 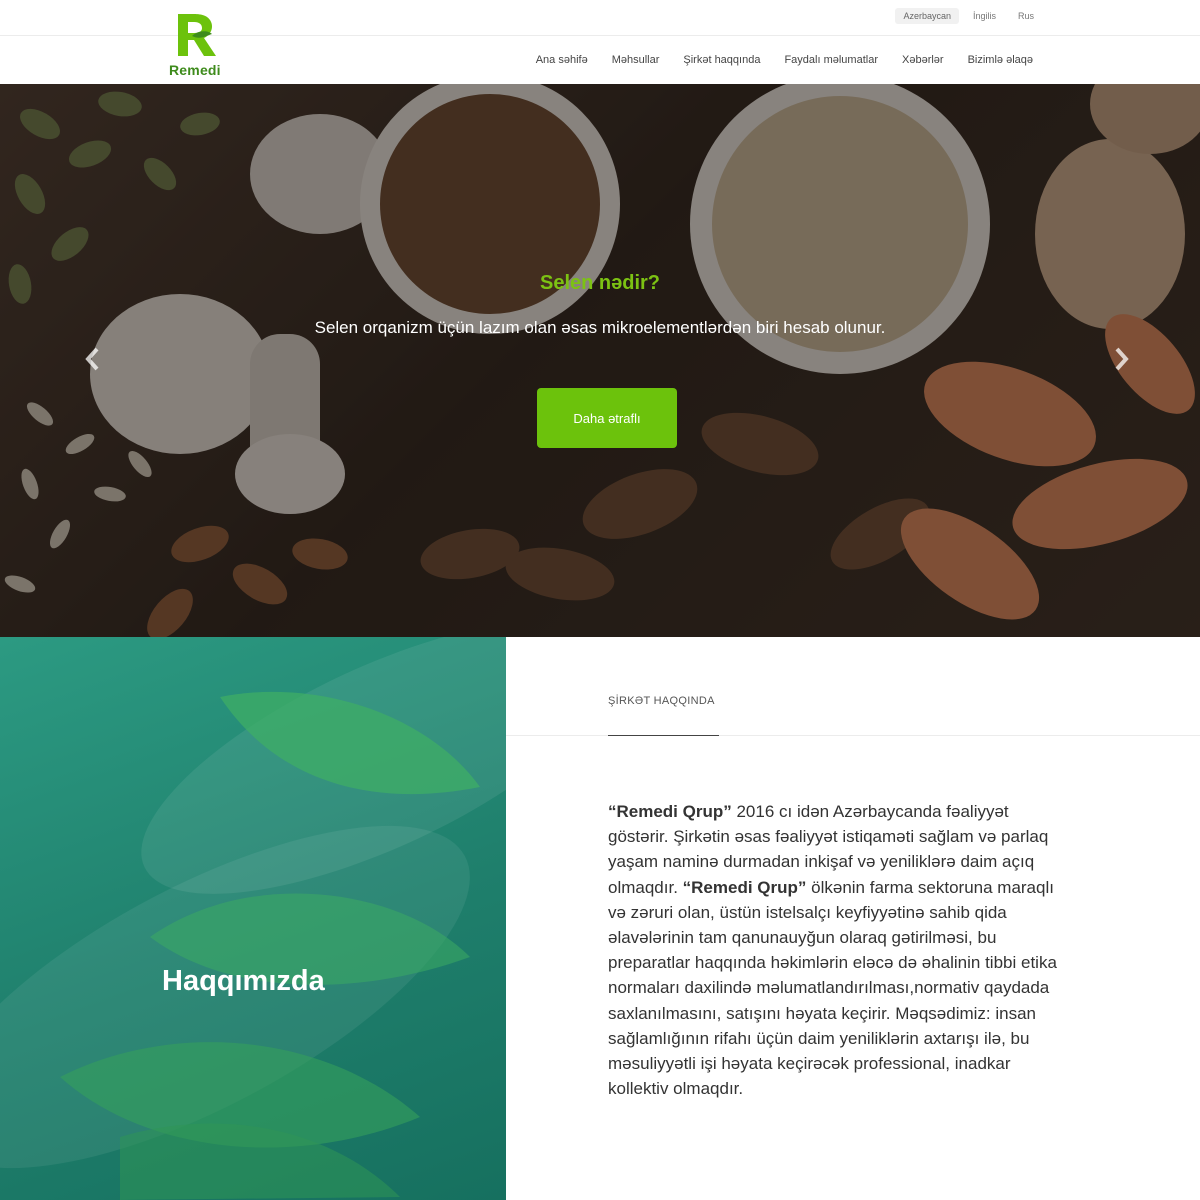 What do you see at coordinates (984, 16) in the screenshot?
I see `language-english: İngilis` at bounding box center [984, 16].